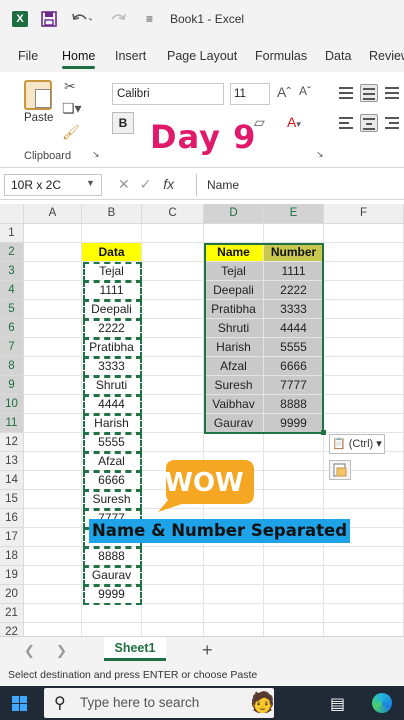  What do you see at coordinates (12, 480) in the screenshot?
I see `row-header-14: 14` at bounding box center [12, 480].